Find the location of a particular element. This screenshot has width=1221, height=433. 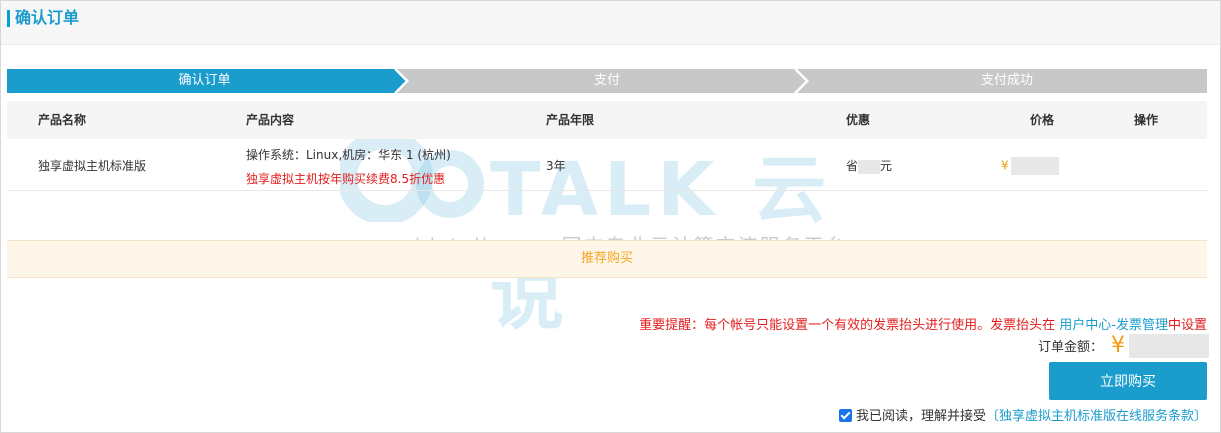

amount-currency: ¥ is located at coordinates (1118, 345).